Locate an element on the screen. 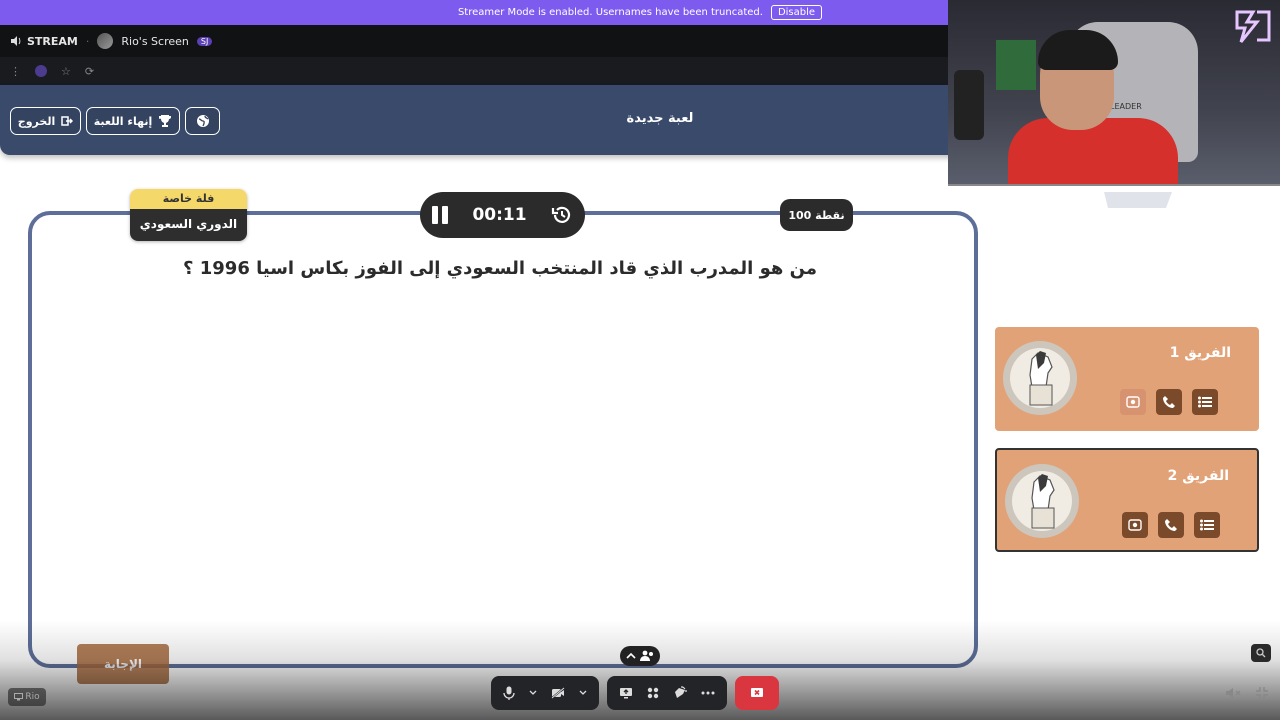  more-icon is located at coordinates (708, 693).